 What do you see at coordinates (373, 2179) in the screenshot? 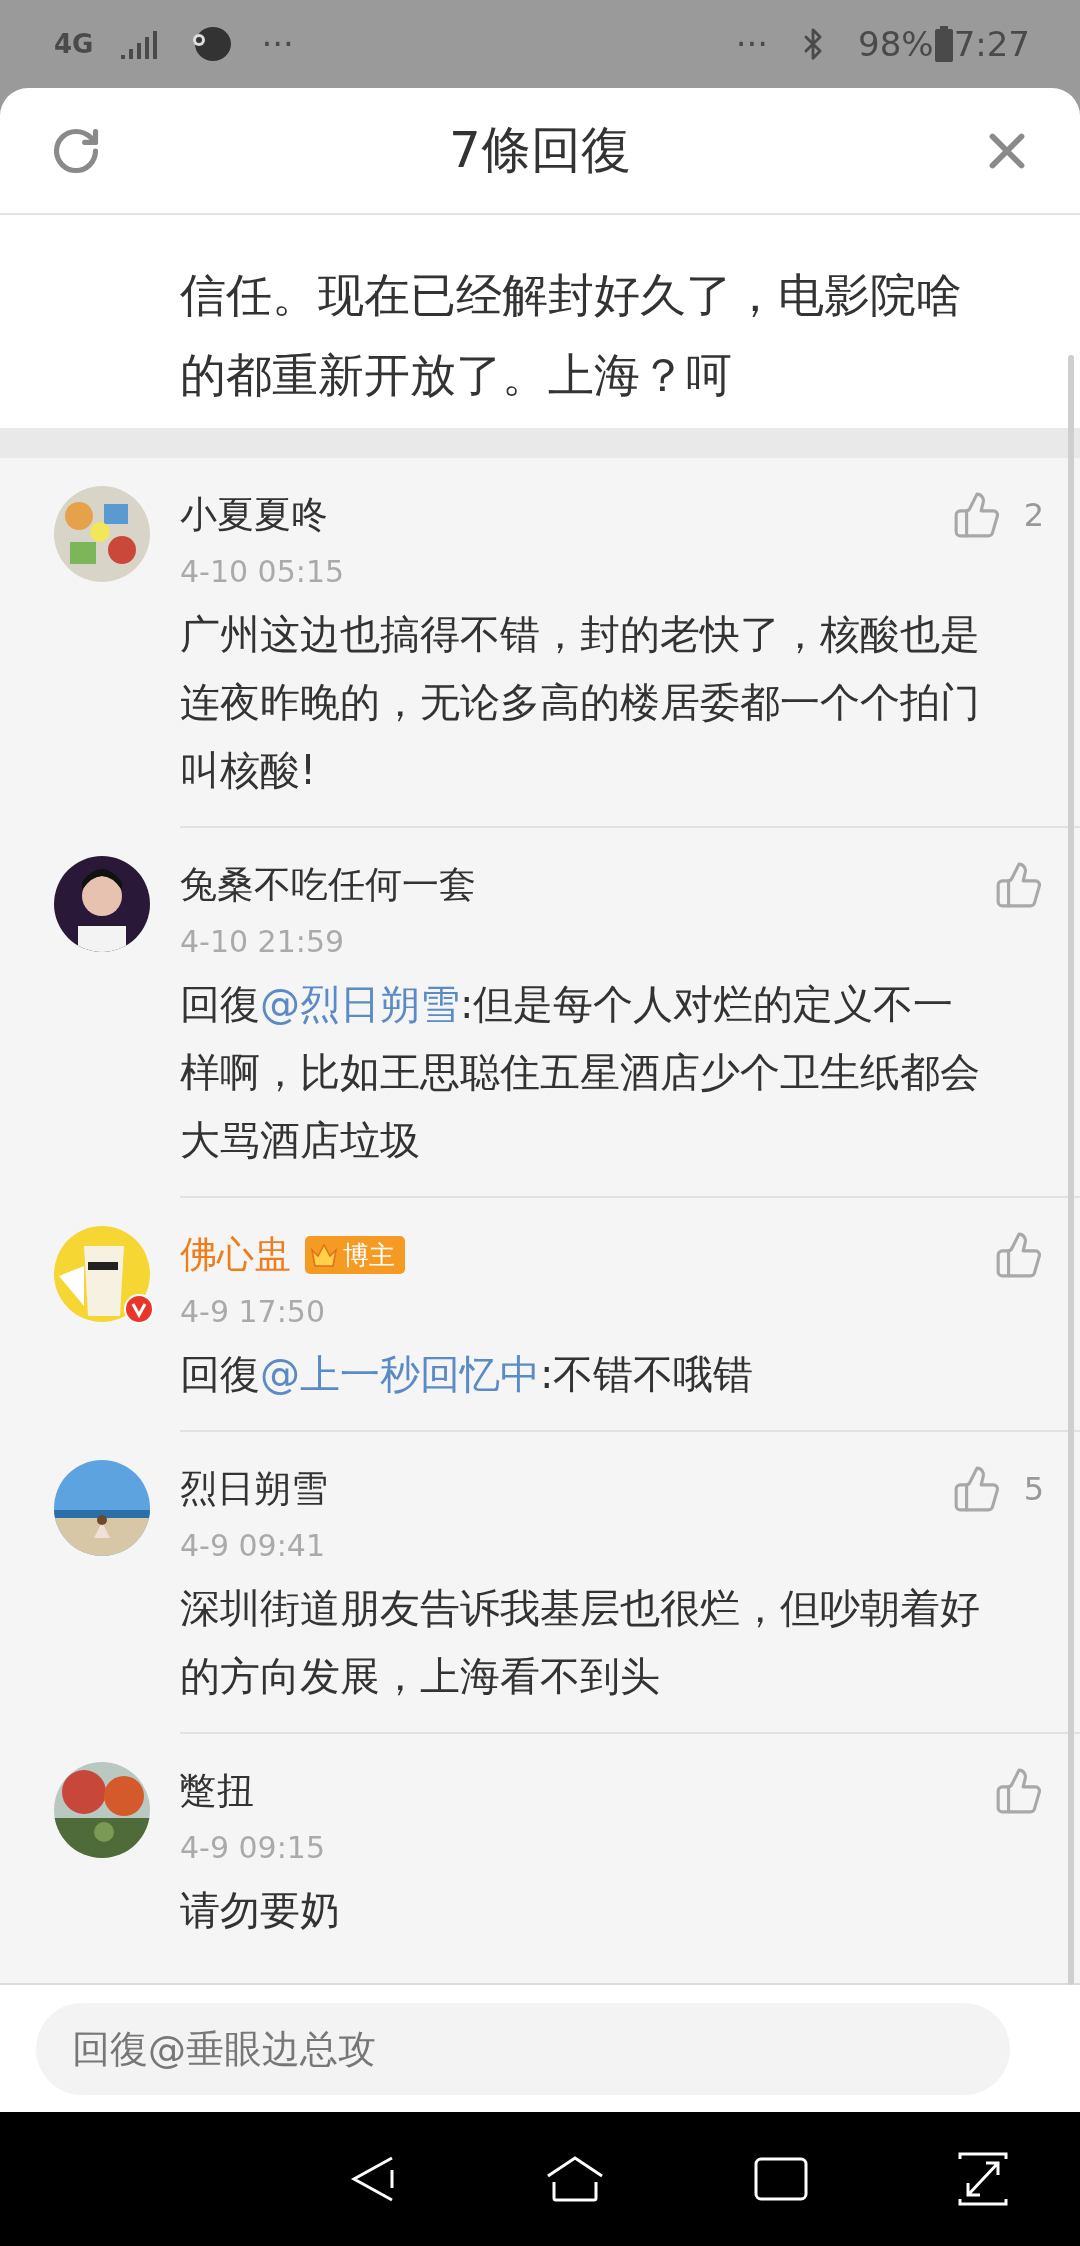
I see `back-button` at bounding box center [373, 2179].